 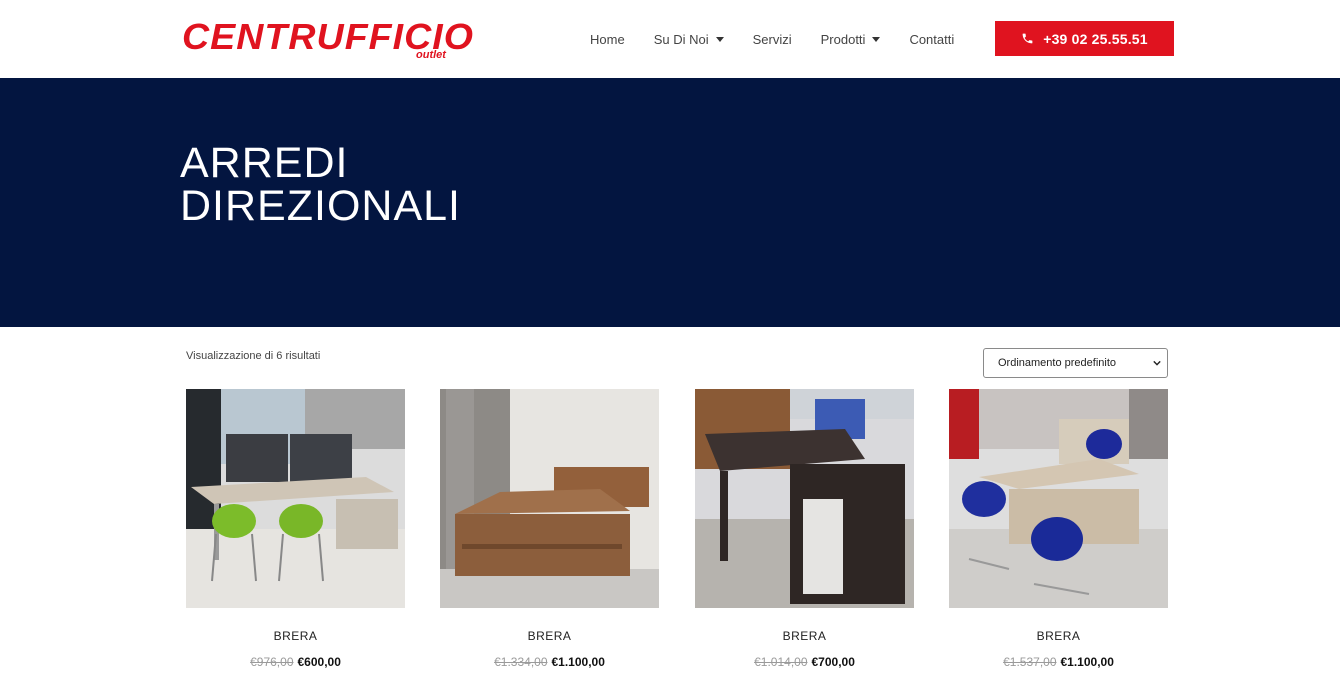 I want to click on nav-su-di-noi: Su Di Noi, so click(x=689, y=39).